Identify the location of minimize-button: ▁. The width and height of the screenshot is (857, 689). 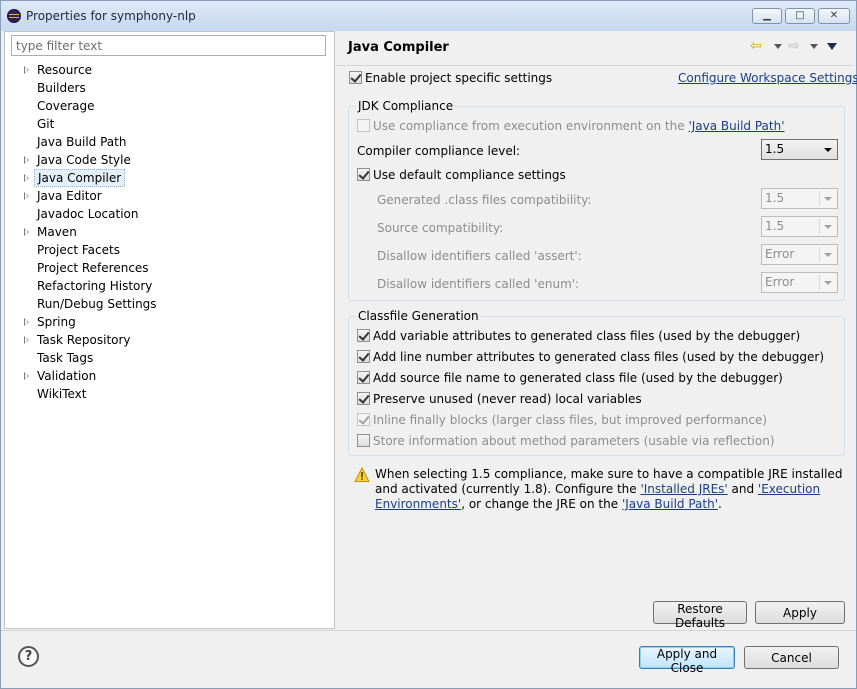
(767, 16).